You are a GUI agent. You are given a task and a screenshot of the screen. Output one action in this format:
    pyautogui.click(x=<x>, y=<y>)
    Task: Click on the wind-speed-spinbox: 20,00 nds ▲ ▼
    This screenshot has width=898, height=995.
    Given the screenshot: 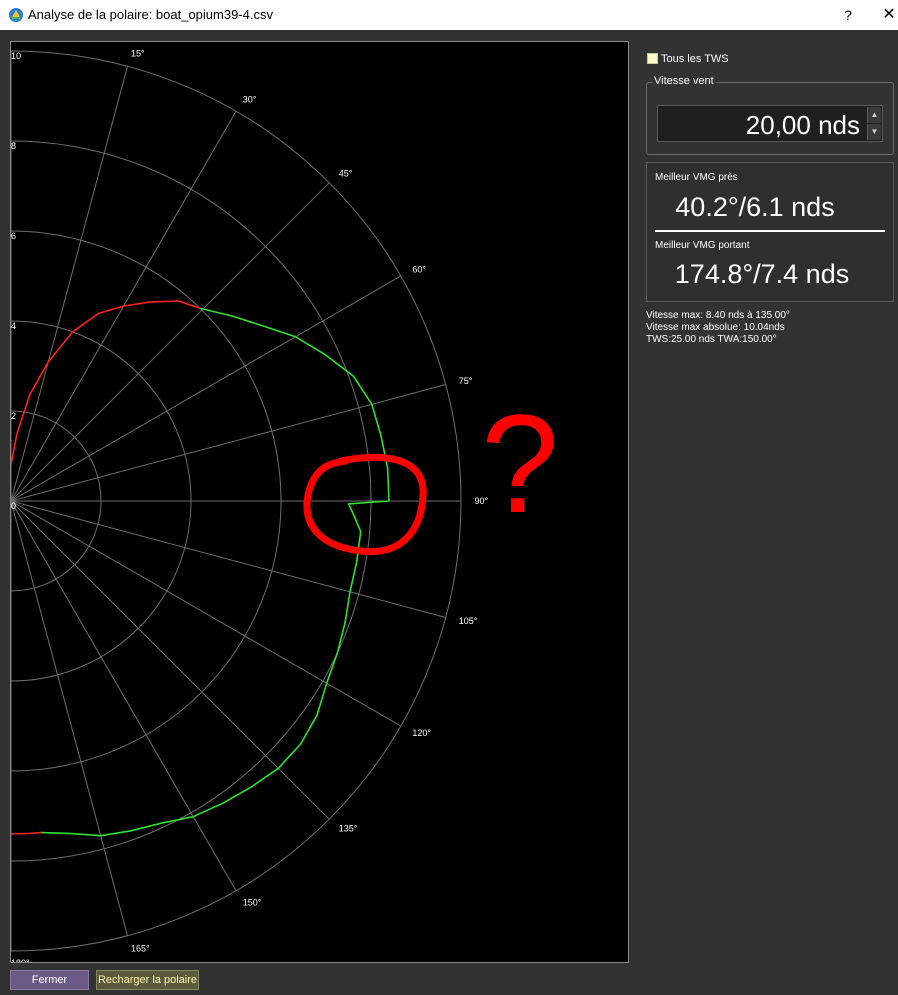 What is the action you would take?
    pyautogui.click(x=770, y=123)
    